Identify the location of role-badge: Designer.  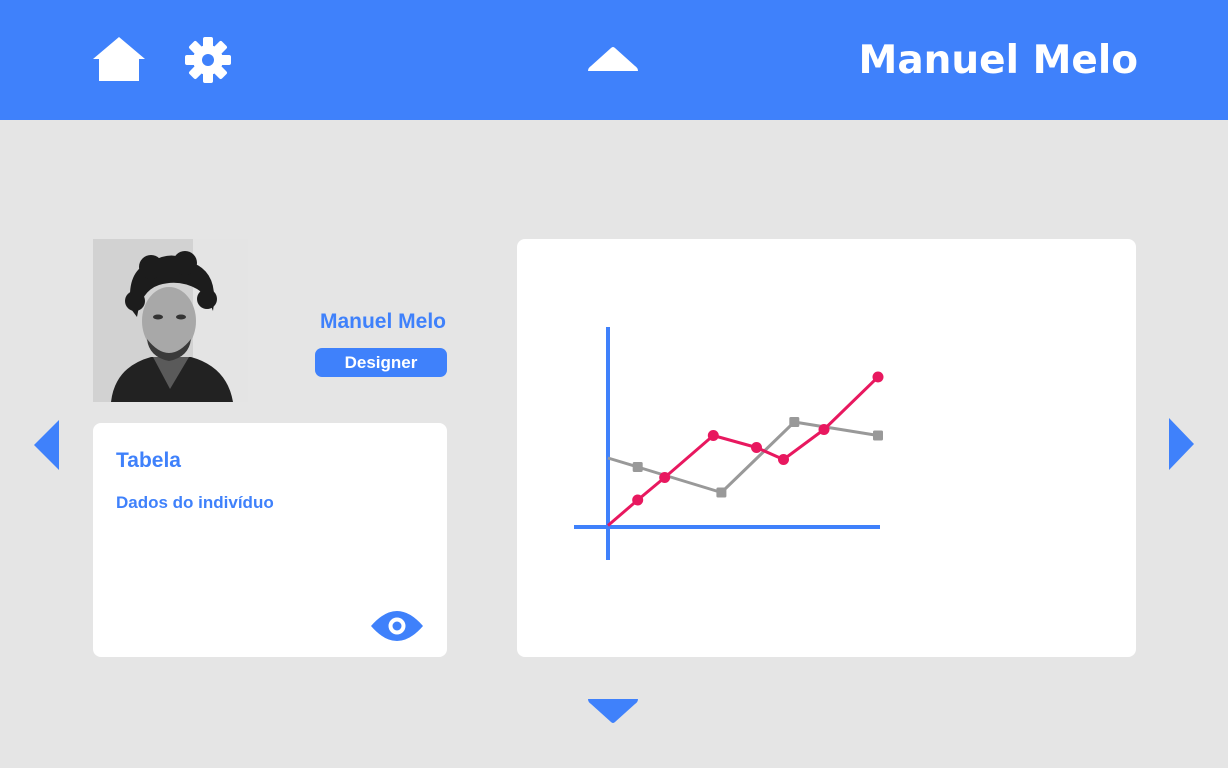
(381, 362).